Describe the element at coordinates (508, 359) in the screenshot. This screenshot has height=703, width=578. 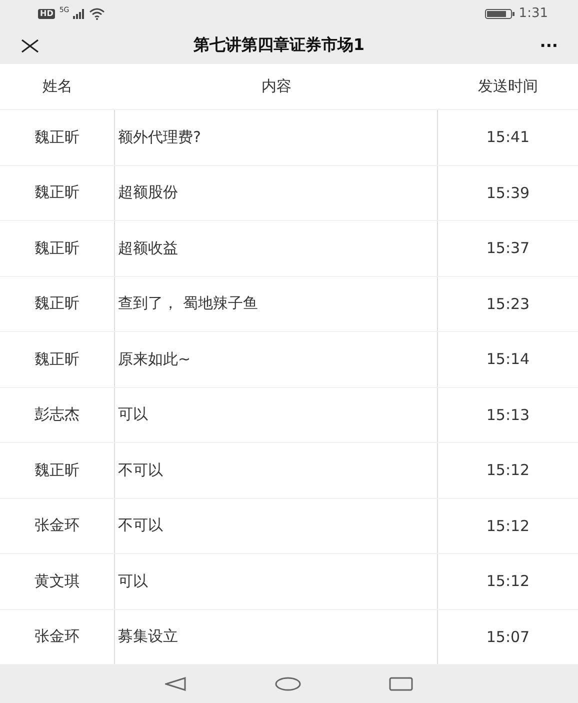
I see `table-cell: 15:14` at that location.